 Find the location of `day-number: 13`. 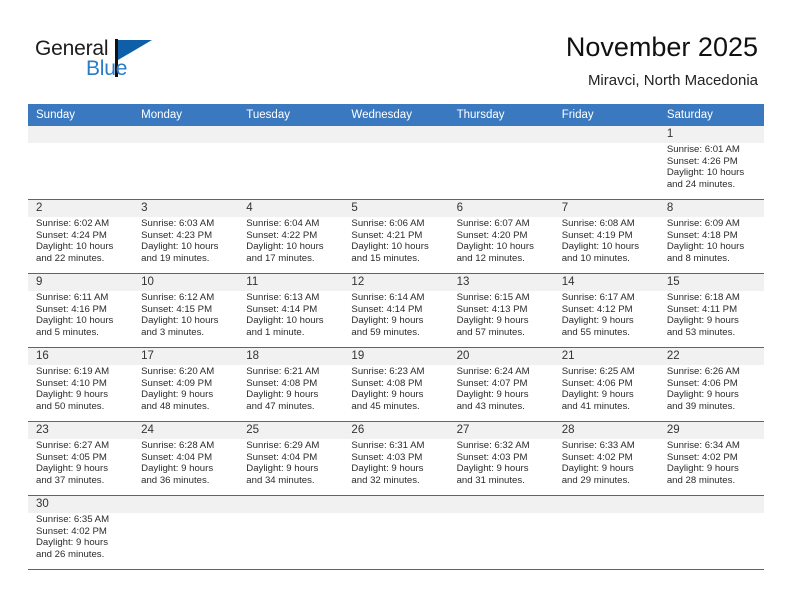

day-number: 13 is located at coordinates (501, 282).